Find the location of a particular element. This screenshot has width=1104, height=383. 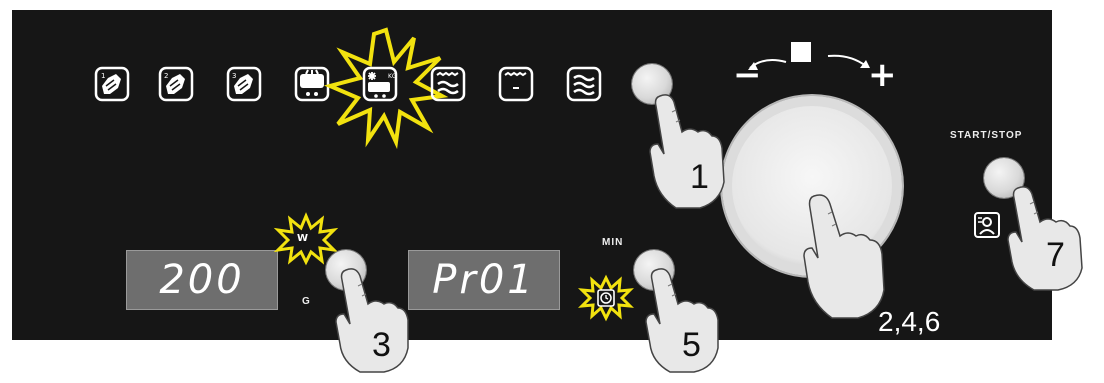

defrost-cake-icon: KG is located at coordinates (380, 84).